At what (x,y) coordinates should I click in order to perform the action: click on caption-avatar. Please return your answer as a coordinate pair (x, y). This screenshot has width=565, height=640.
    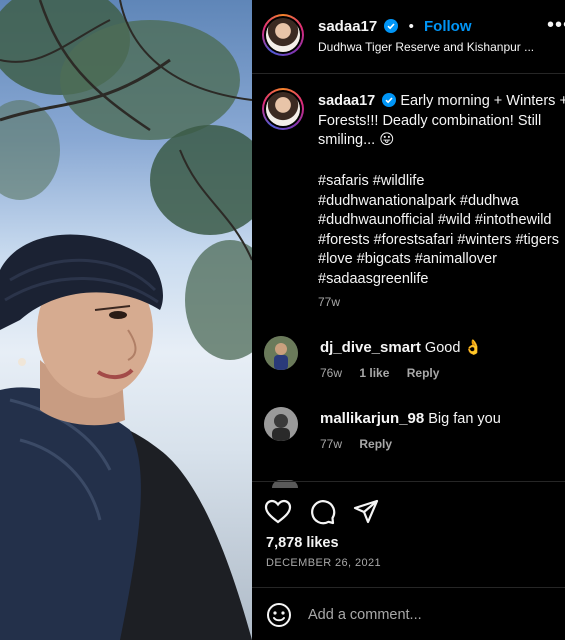
    Looking at the image, I should click on (283, 109).